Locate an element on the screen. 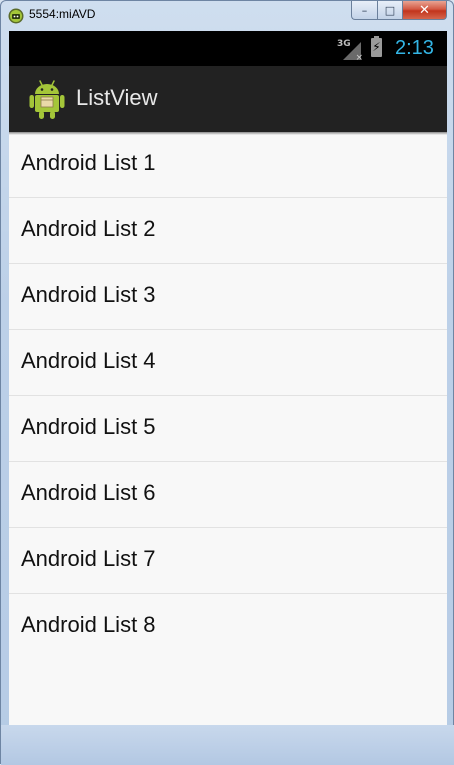  window-title: 5554:miAVD is located at coordinates (62, 14).